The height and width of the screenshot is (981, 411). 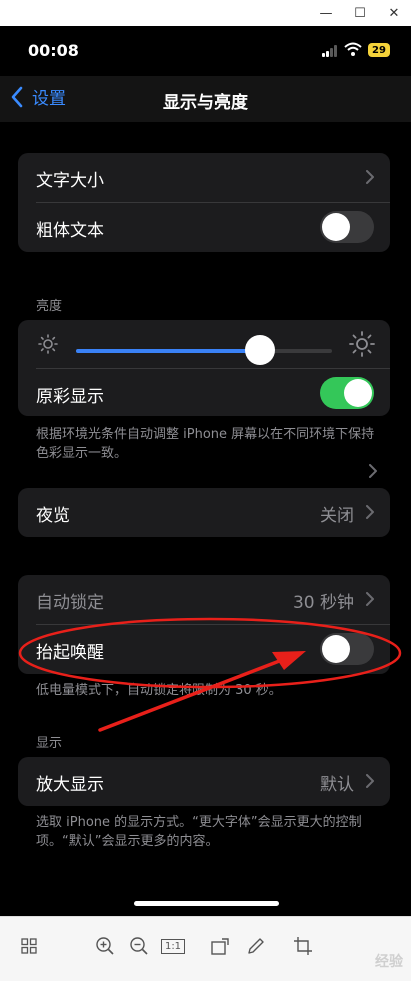 I want to click on edit-button, so click(x=256, y=946).